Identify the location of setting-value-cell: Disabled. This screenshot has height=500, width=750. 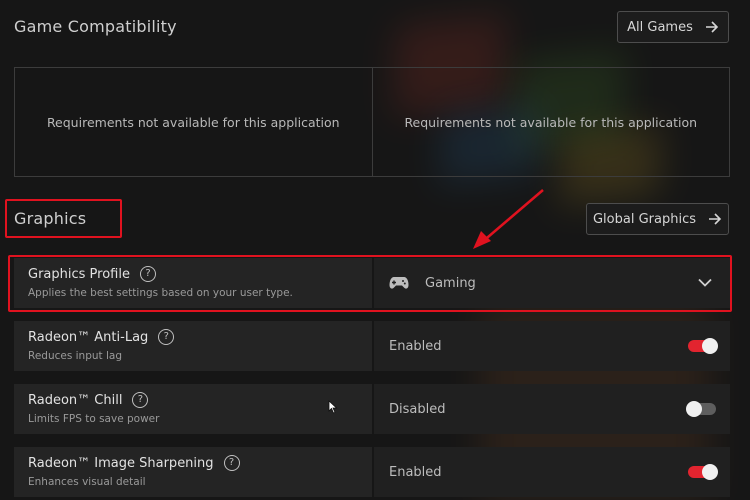
(552, 409).